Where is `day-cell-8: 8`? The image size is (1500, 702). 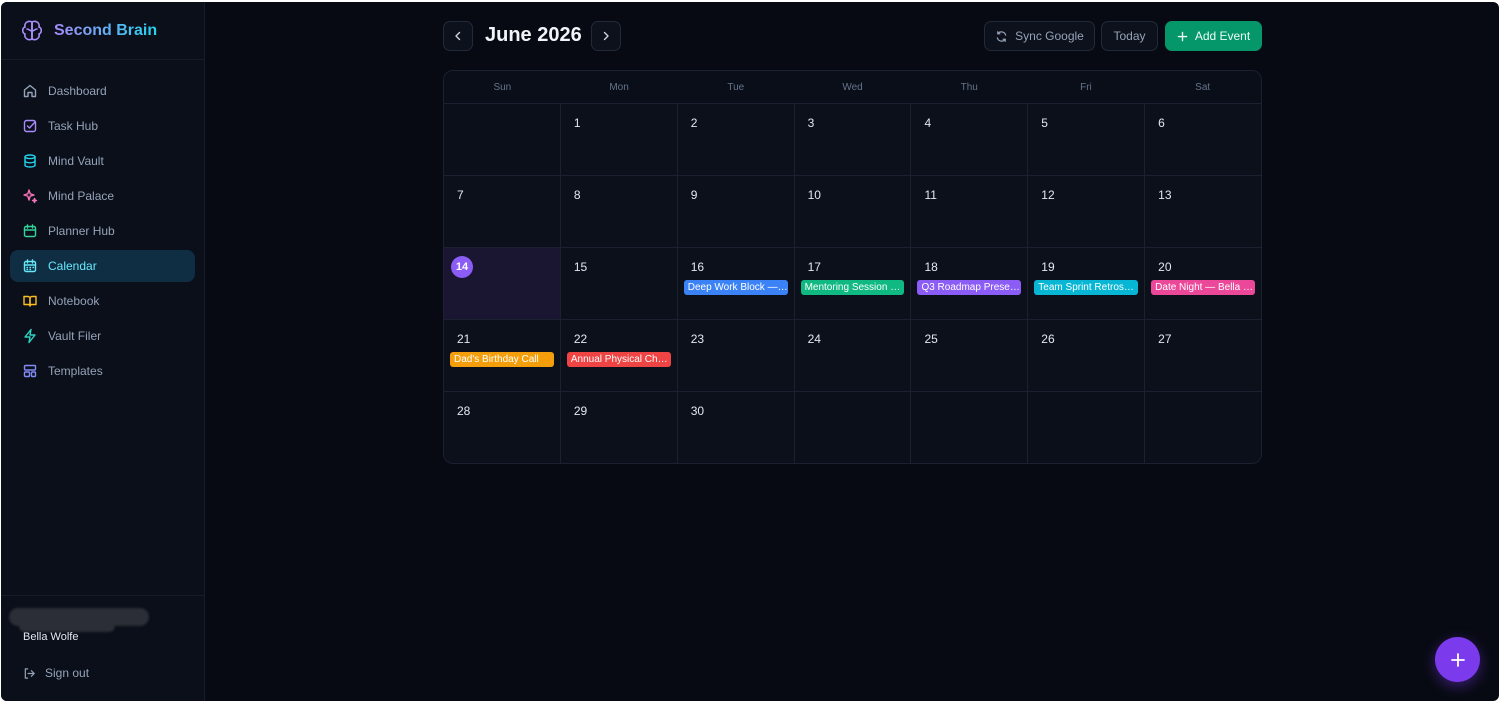
day-cell-8: 8 is located at coordinates (619, 211).